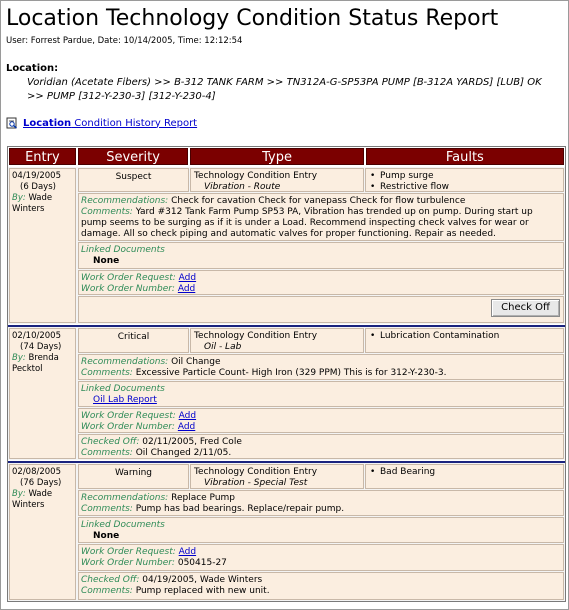 The height and width of the screenshot is (610, 569). I want to click on recommendations-text: Replace Pump, so click(203, 498).